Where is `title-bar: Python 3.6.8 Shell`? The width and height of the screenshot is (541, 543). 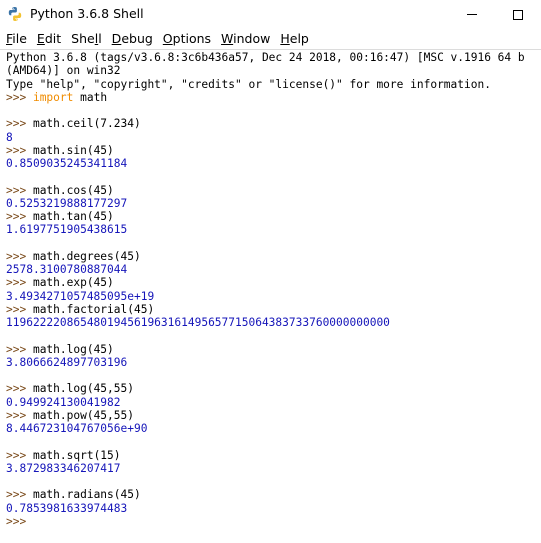
title-bar: Python 3.6.8 Shell is located at coordinates (270, 14).